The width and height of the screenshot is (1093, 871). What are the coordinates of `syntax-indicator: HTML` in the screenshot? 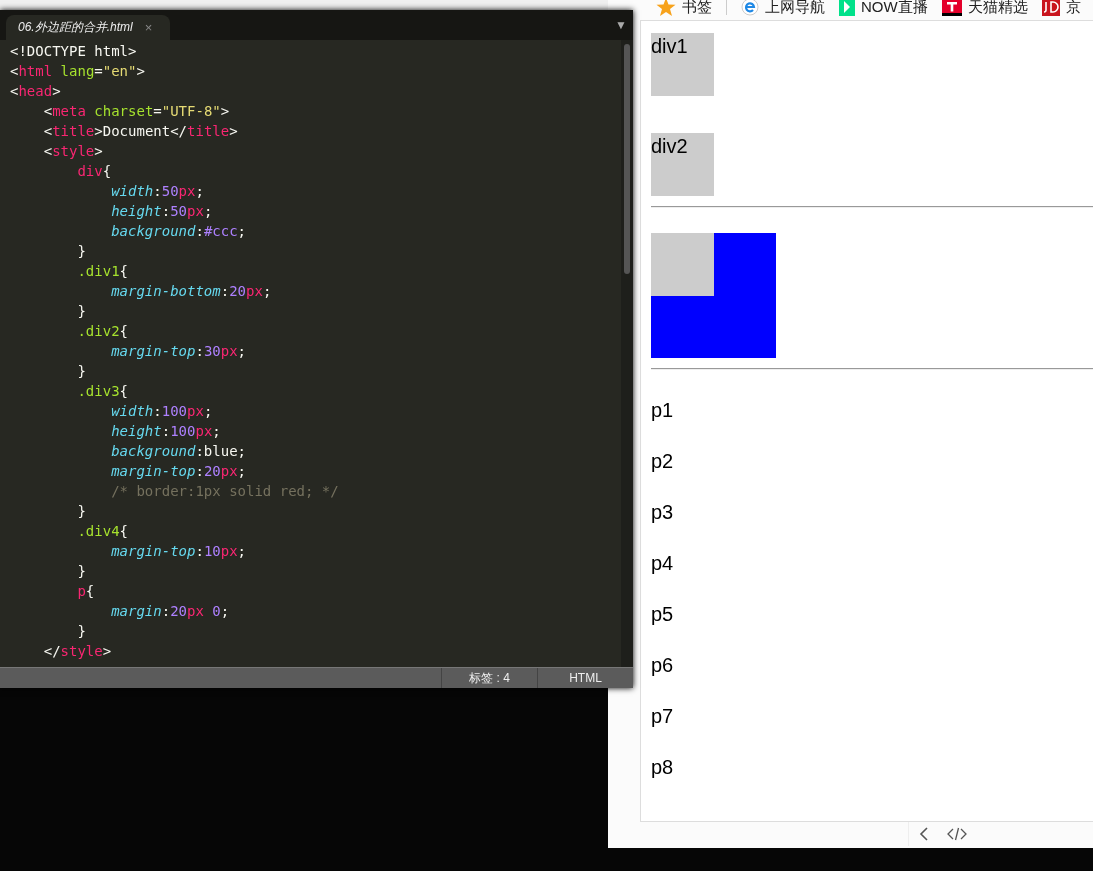 It's located at (585, 678).